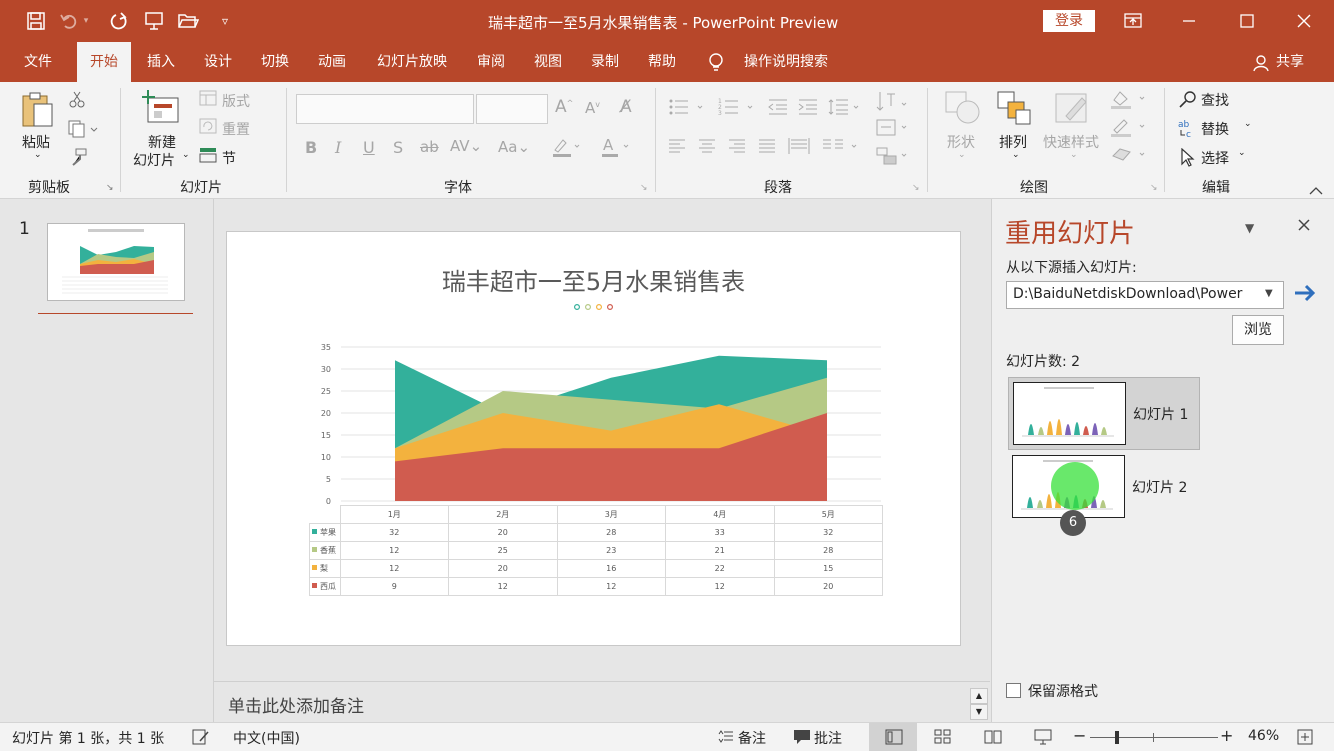 This screenshot has width=1334, height=751. I want to click on find-label: 查找, so click(1215, 100).